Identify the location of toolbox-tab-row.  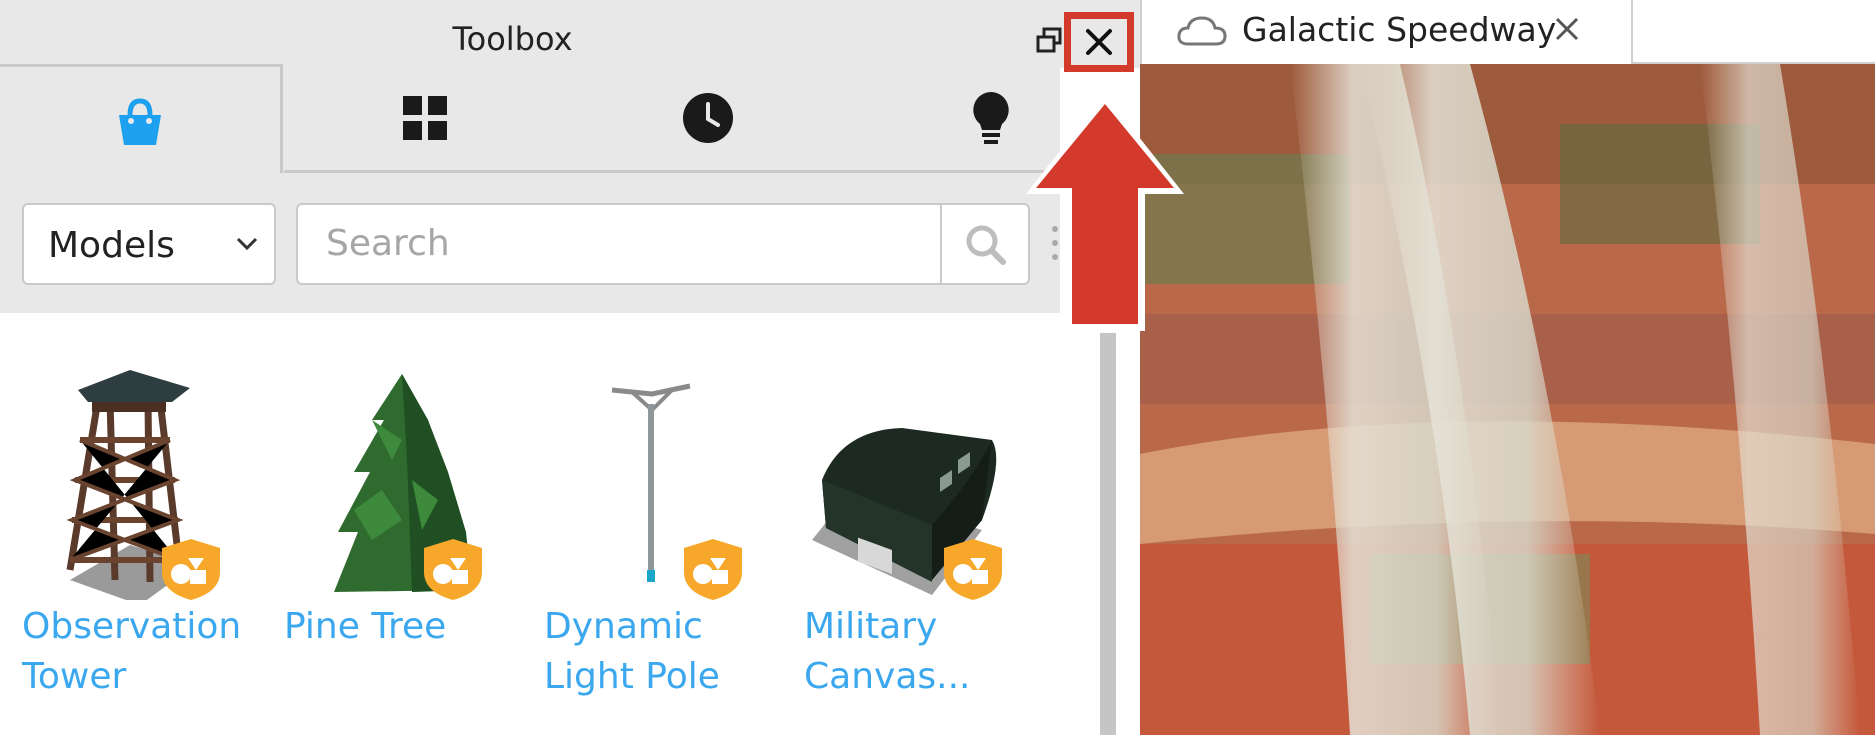
(530, 121).